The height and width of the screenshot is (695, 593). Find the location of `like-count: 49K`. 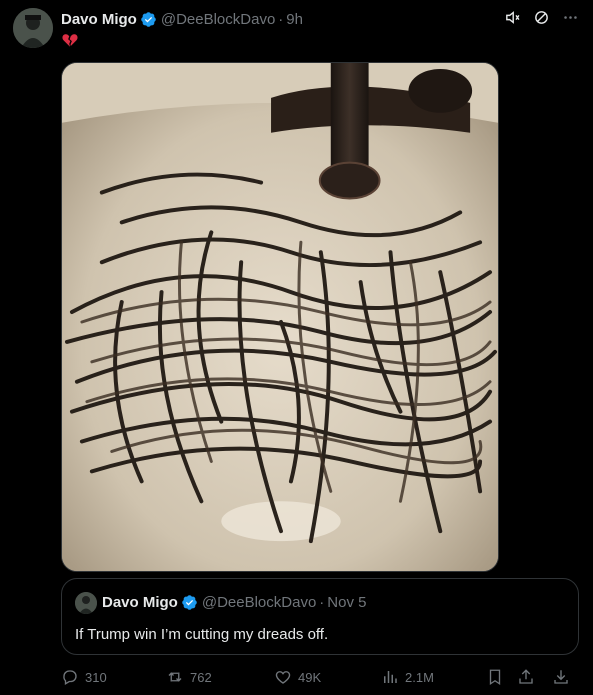

like-count: 49K is located at coordinates (310, 677).